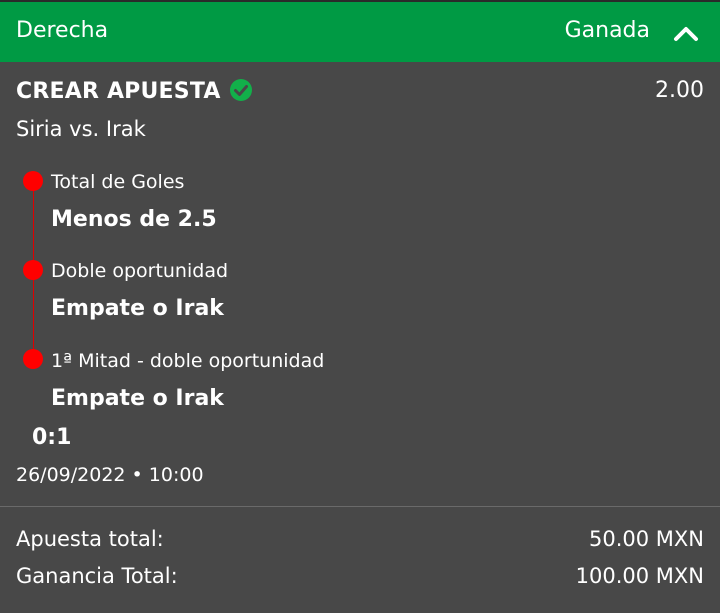 The width and height of the screenshot is (720, 613). Describe the element at coordinates (97, 576) in the screenshot. I see `winnings-label: Ganancia Total:` at that location.